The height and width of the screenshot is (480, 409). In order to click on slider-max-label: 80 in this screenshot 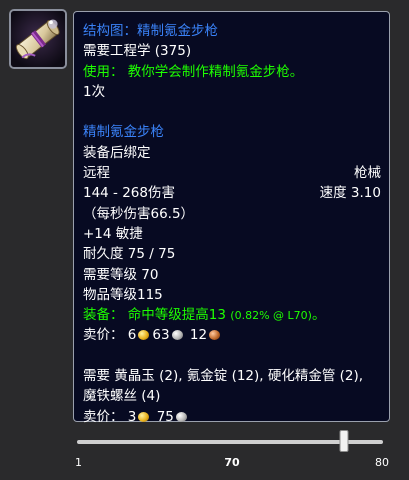, I will do `click(382, 462)`.